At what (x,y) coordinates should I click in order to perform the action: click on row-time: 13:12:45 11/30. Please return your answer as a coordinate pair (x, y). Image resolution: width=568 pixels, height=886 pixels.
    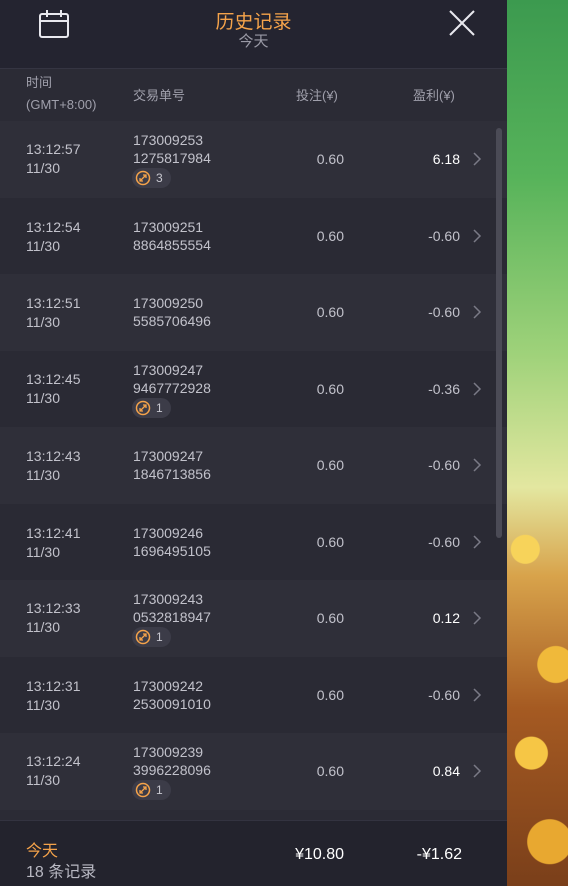
    Looking at the image, I should click on (53, 389).